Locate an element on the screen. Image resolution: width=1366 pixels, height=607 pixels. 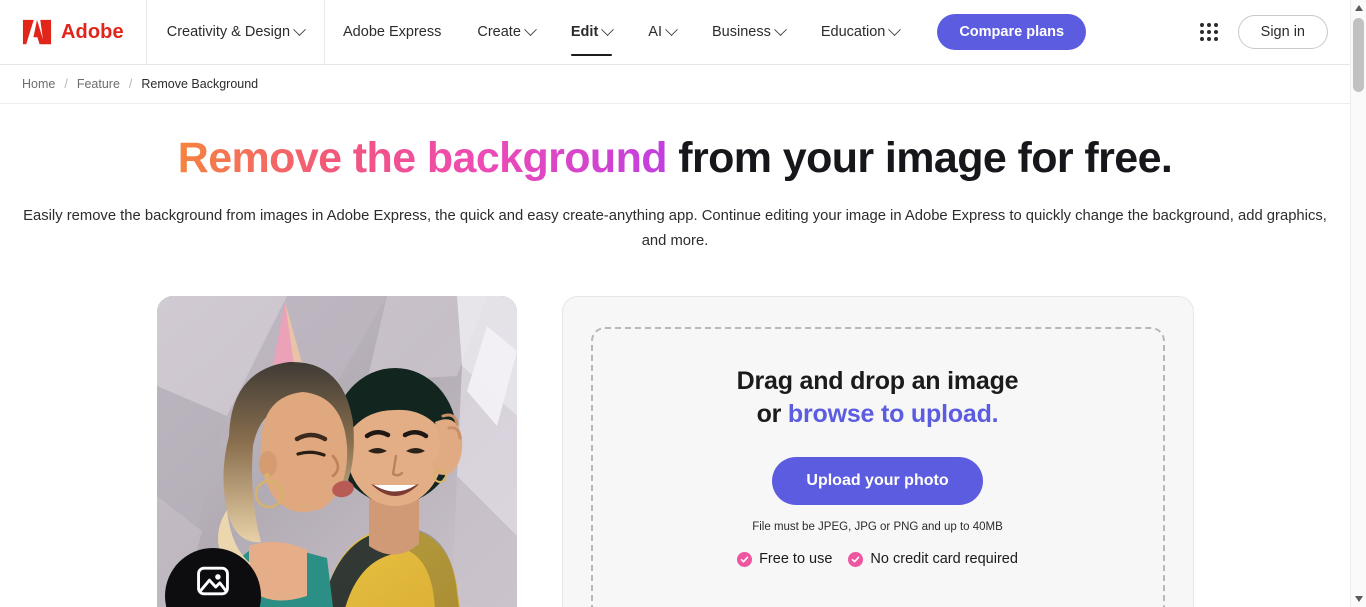
nav-item-label: Create is located at coordinates (499, 32).